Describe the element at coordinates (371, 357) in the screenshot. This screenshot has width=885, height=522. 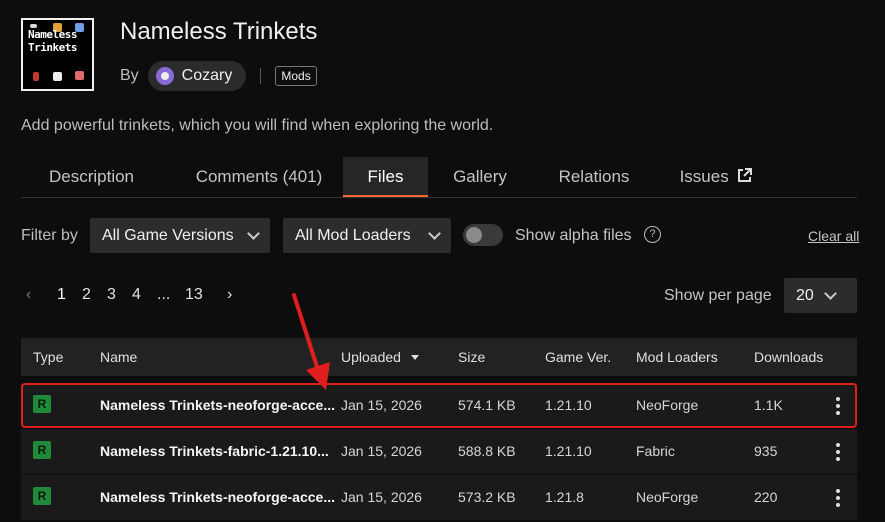
I see `col-uploaded-label: Uploaded` at that location.